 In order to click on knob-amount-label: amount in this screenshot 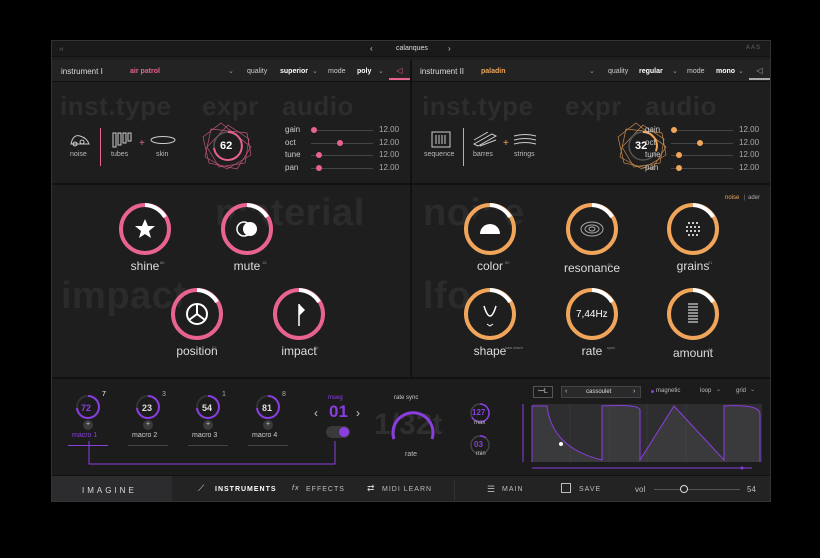, I will do `click(693, 353)`.